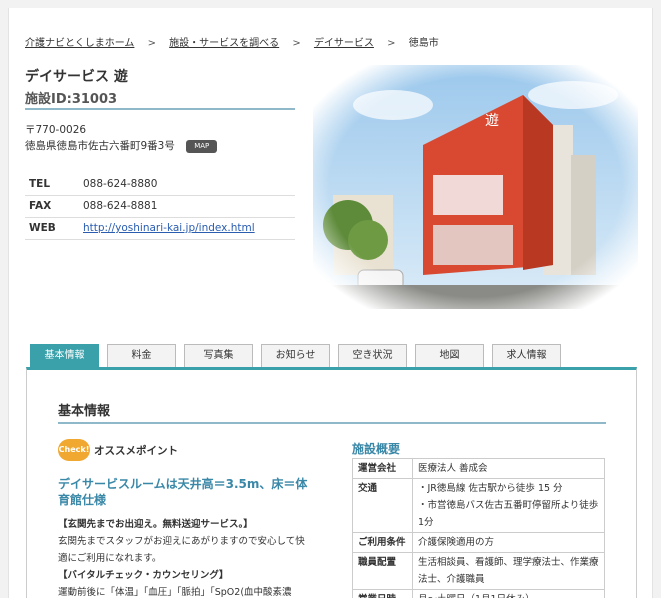 This screenshot has height=598, width=661. Describe the element at coordinates (71, 99) in the screenshot. I see `facility-id: 施設ID:31003` at that location.